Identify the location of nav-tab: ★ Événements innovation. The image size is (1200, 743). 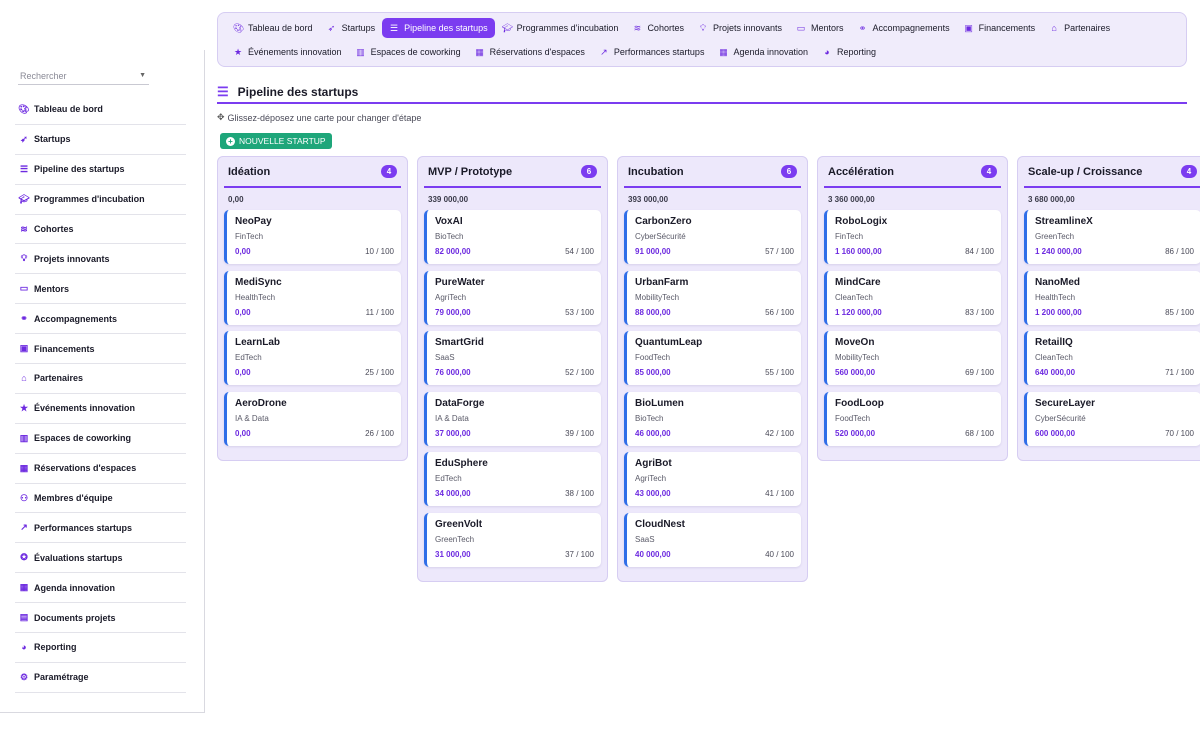
(287, 52).